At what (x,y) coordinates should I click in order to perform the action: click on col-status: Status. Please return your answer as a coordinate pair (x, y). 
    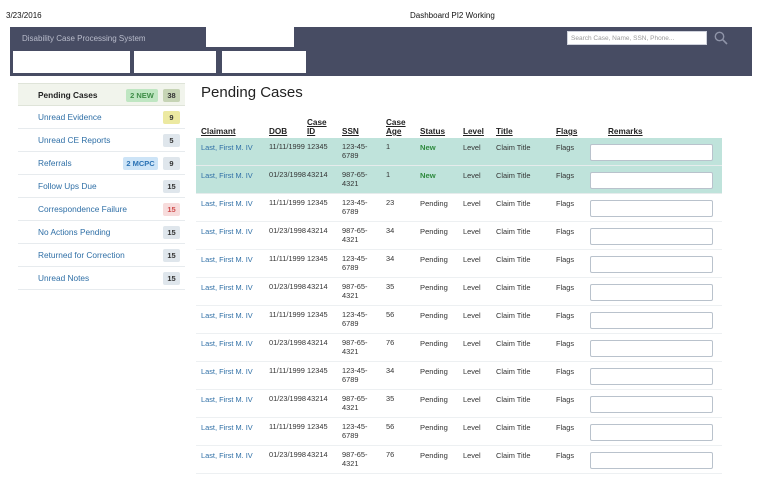
    Looking at the image, I should click on (432, 131).